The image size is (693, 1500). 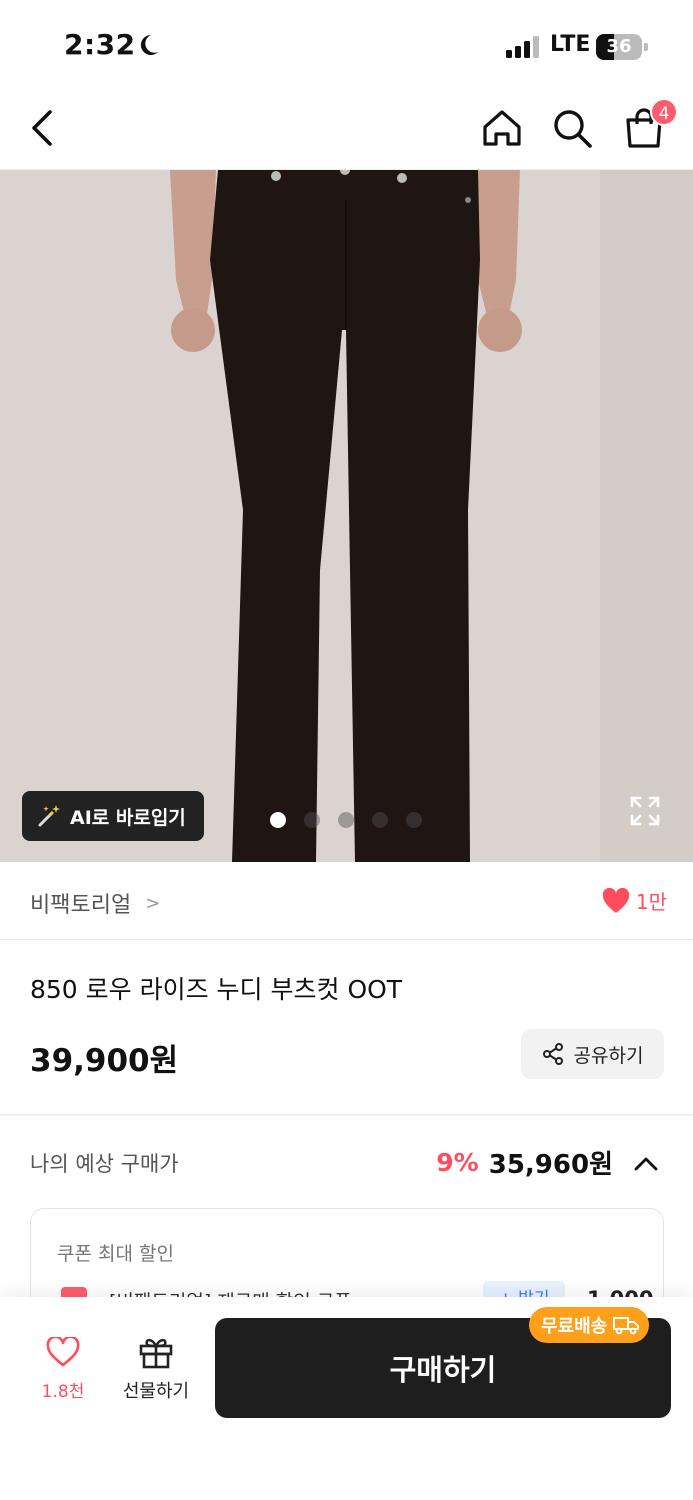 What do you see at coordinates (346, 901) in the screenshot?
I see `brand-row: 비팩토리얼 > 1만` at bounding box center [346, 901].